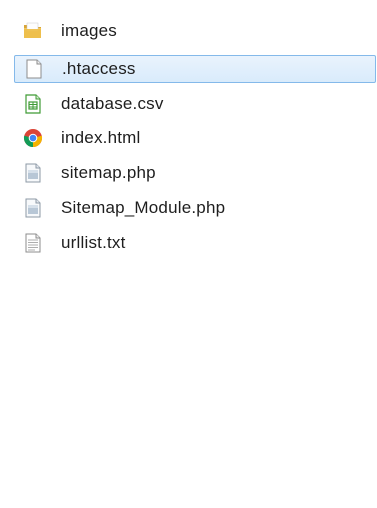 The width and height of the screenshot is (377, 508). What do you see at coordinates (33, 243) in the screenshot?
I see `text-file-icon` at bounding box center [33, 243].